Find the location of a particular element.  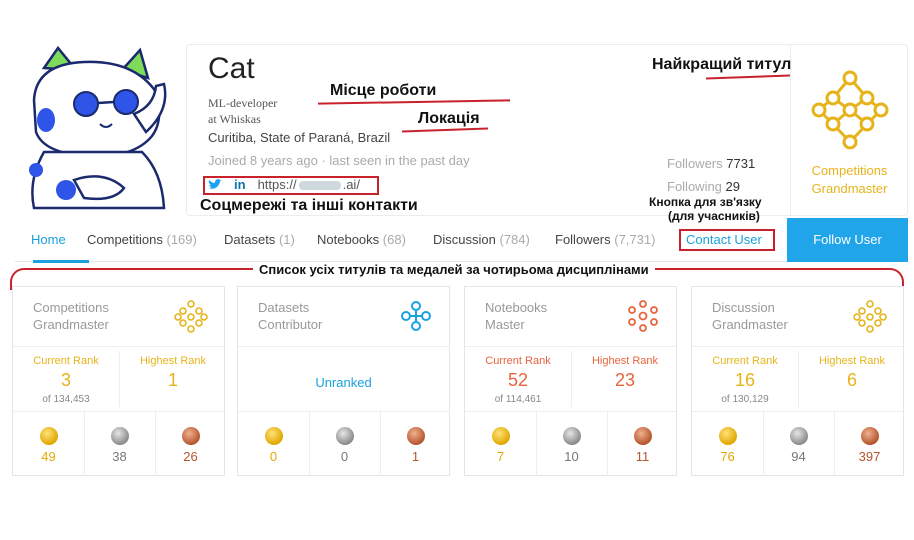

annotation-workplace: Місце роботи is located at coordinates (383, 90).